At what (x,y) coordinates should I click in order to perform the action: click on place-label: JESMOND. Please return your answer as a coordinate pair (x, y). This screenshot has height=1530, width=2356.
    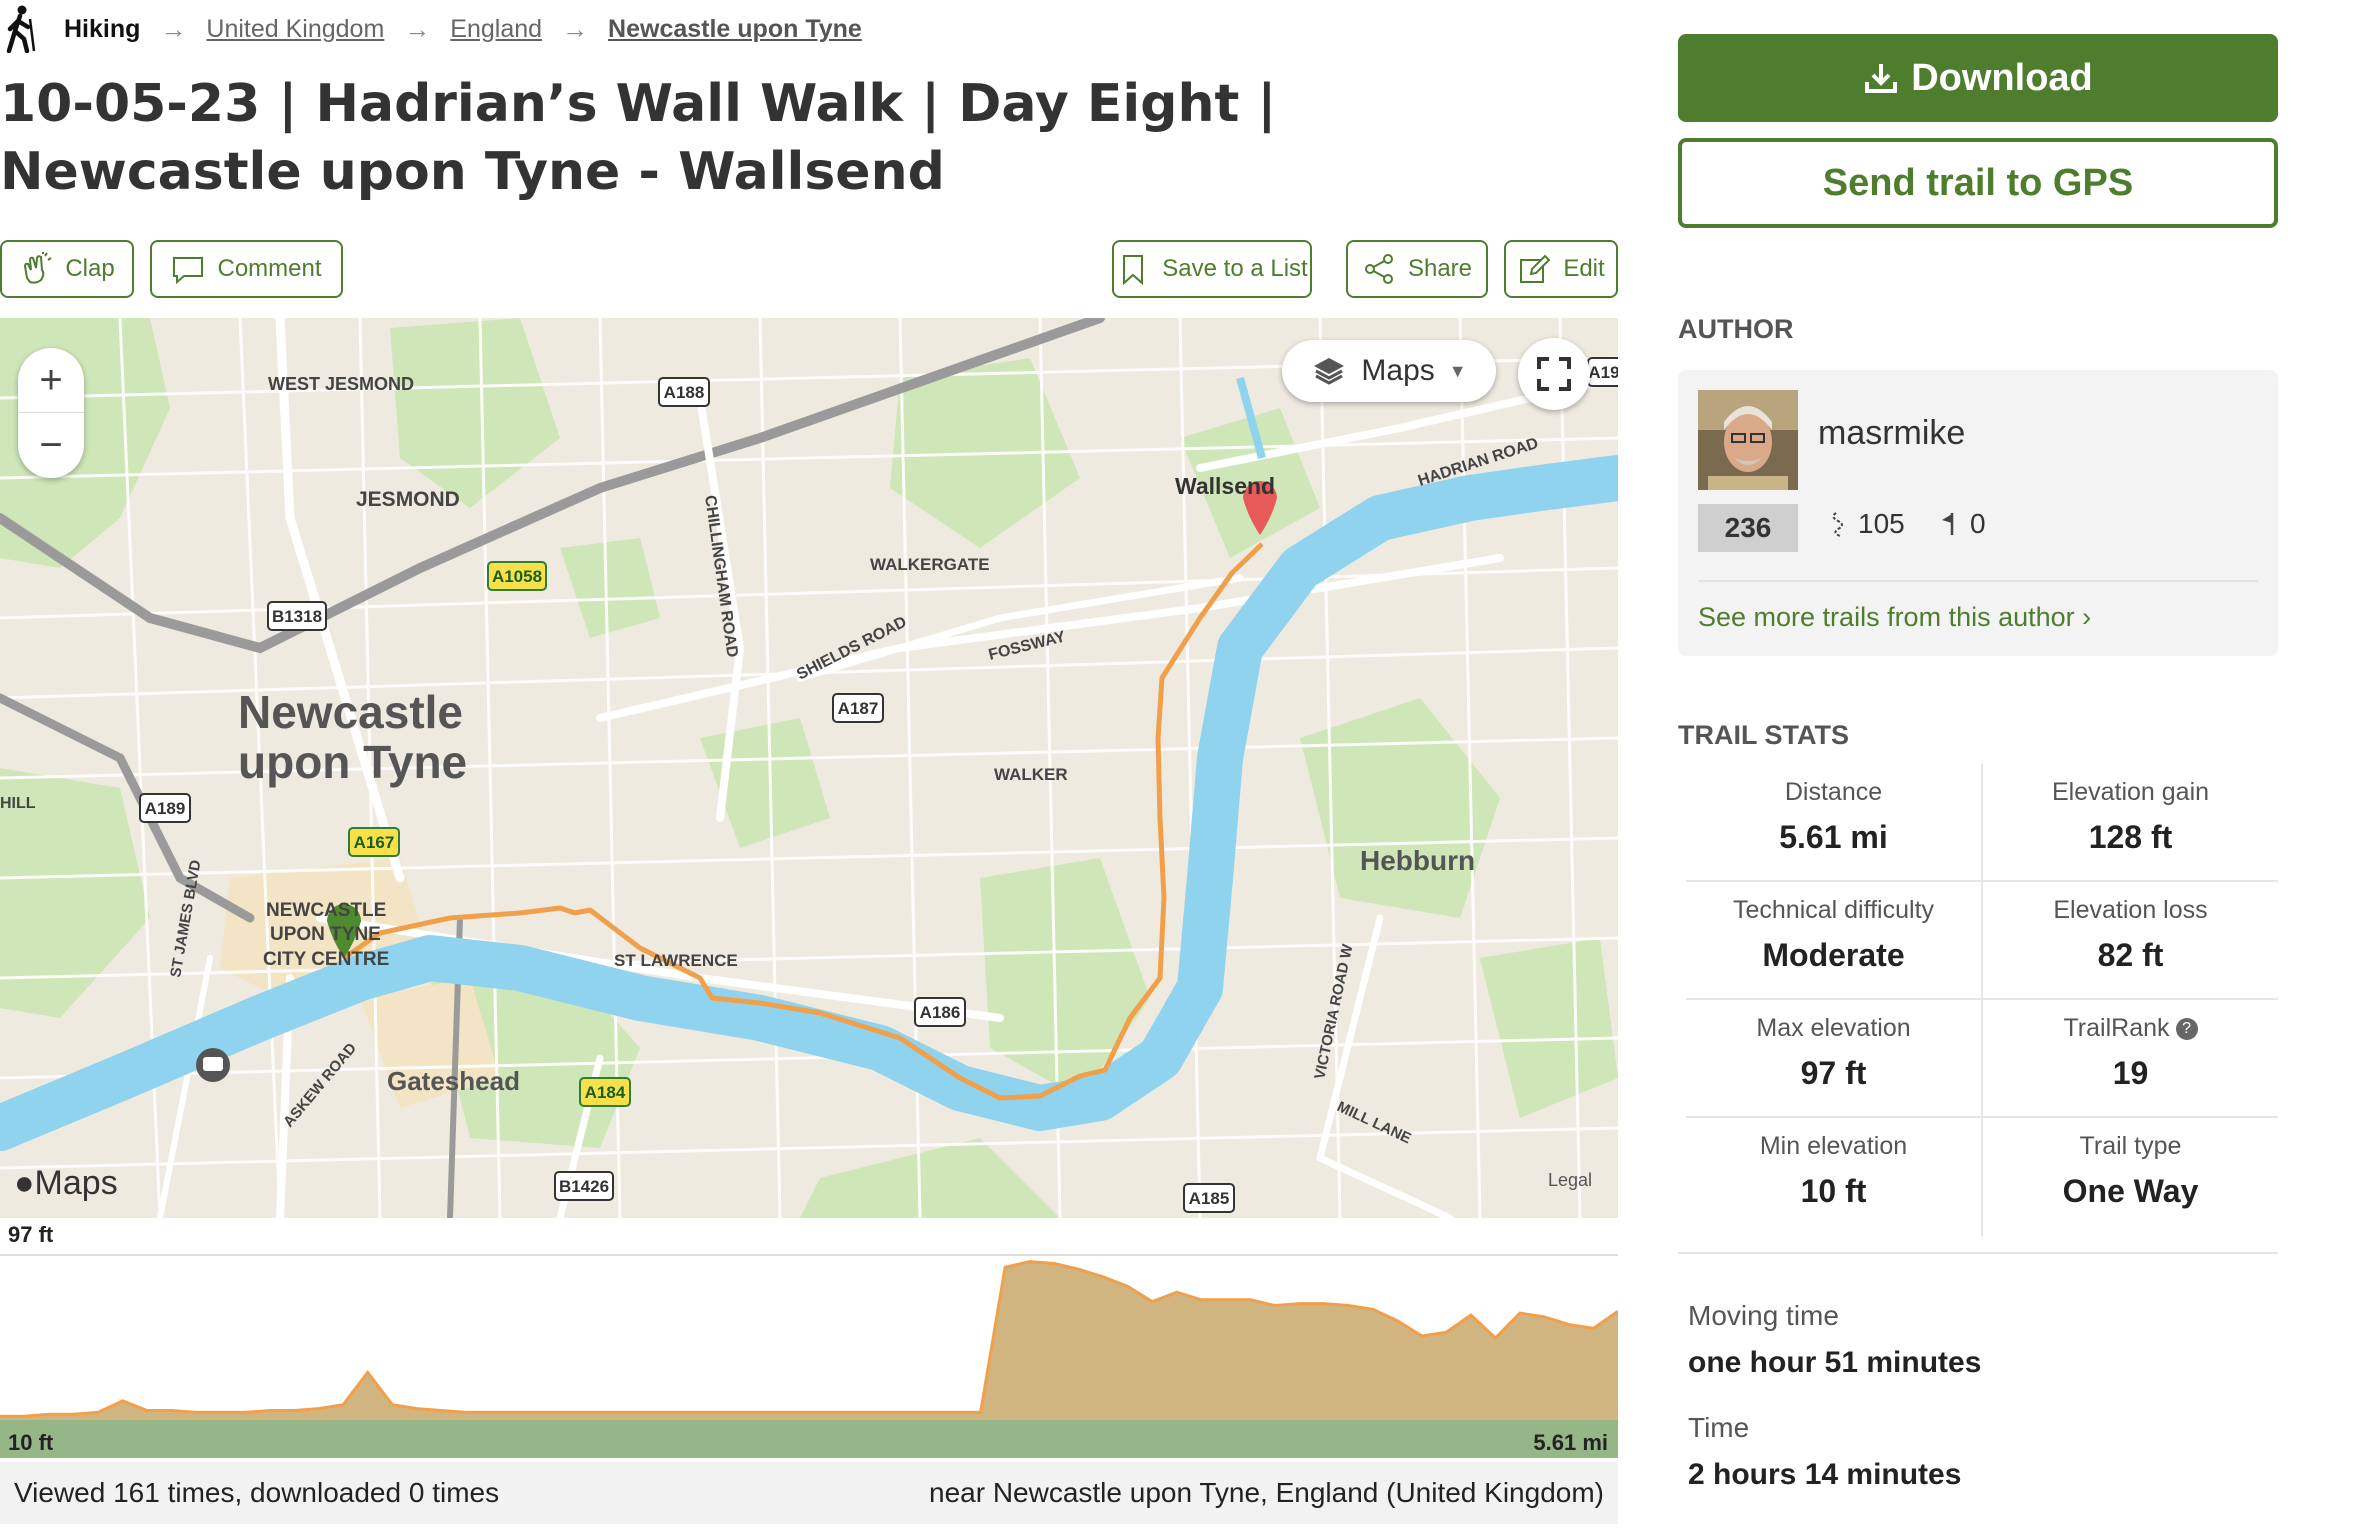
    Looking at the image, I should click on (408, 499).